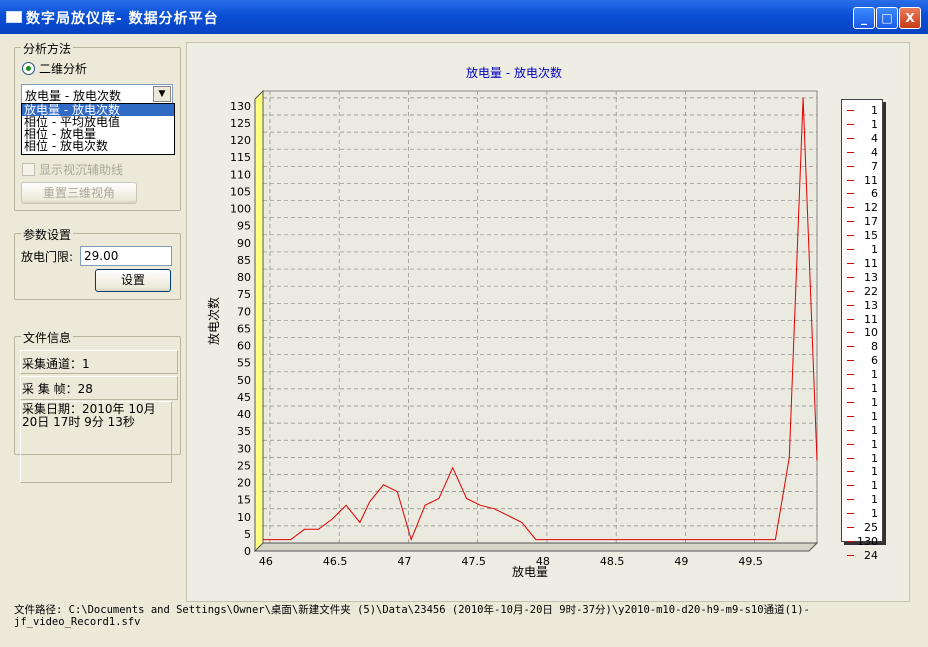 The image size is (928, 647). I want to click on legend-value: 25, so click(871, 527).